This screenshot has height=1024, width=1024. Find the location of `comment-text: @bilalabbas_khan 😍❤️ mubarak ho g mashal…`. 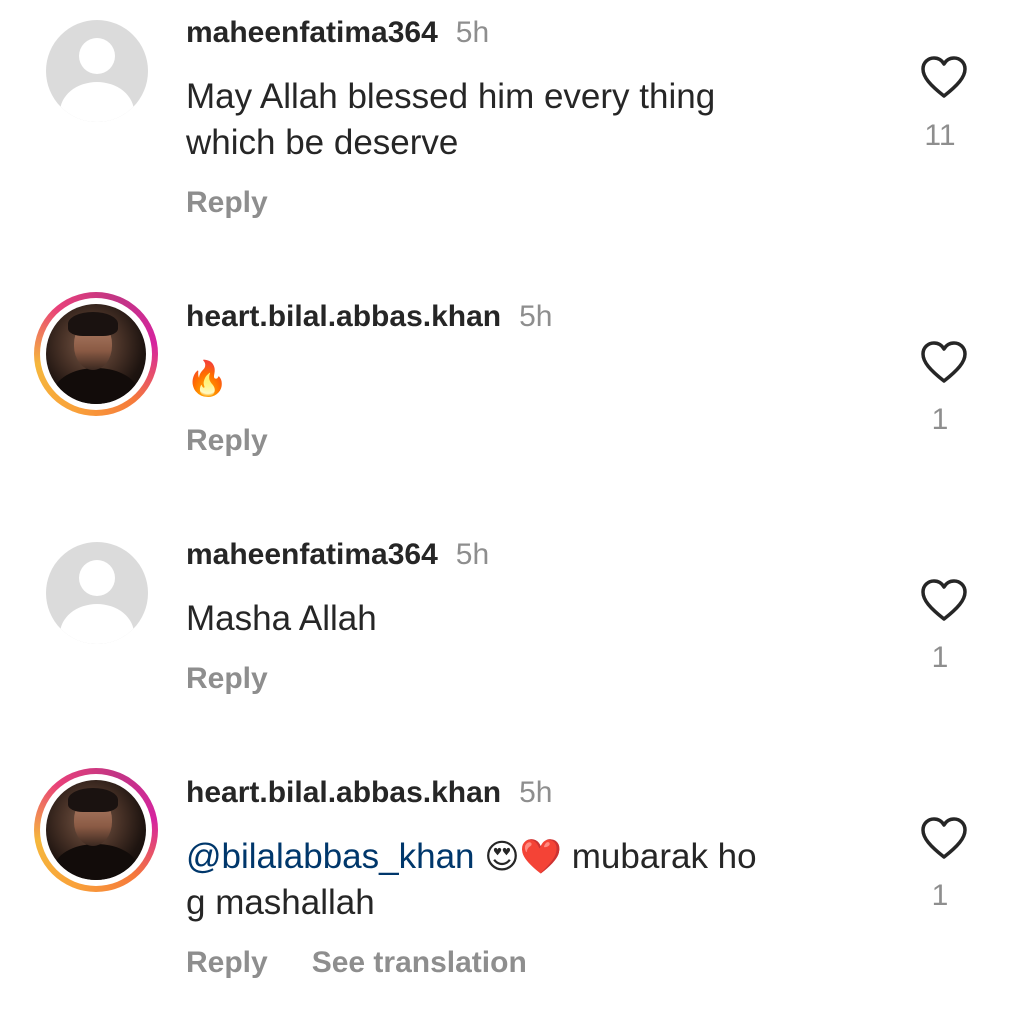

comment-text: @bilalabbas_khan 😍❤️ mubarak ho g mashal… is located at coordinates (471, 879).